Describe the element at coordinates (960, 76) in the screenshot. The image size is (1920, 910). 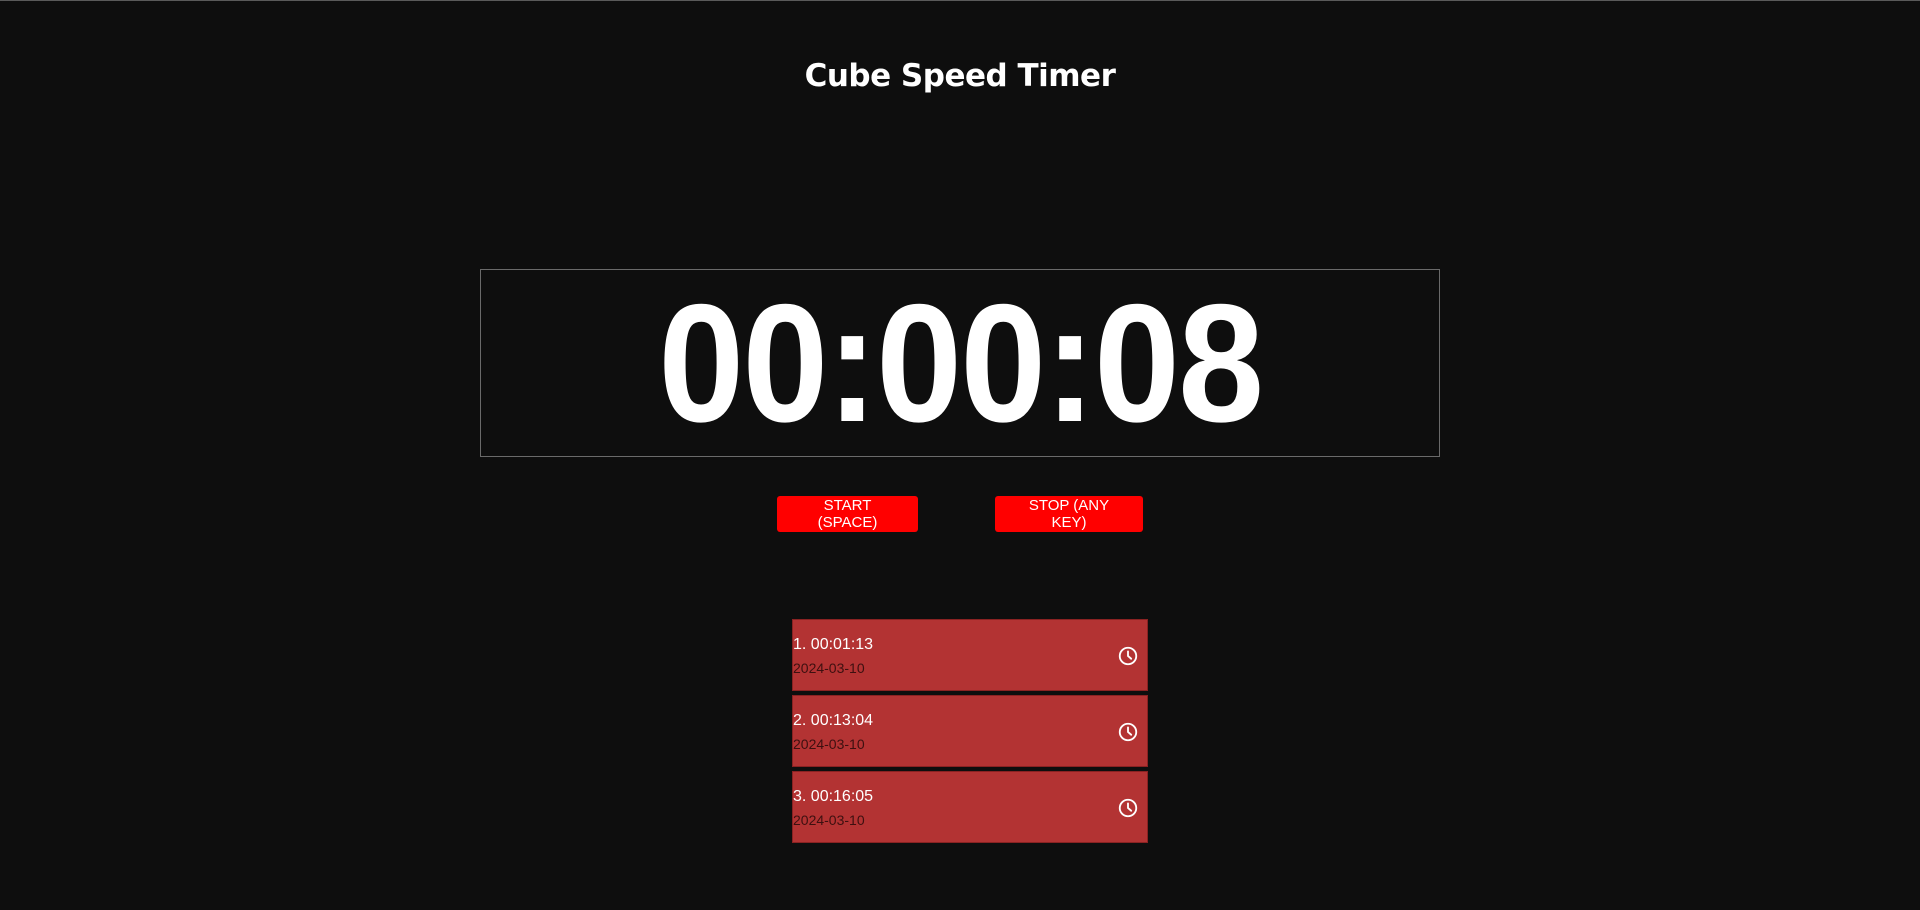
I see `page-title: Cube Speed Timer` at that location.